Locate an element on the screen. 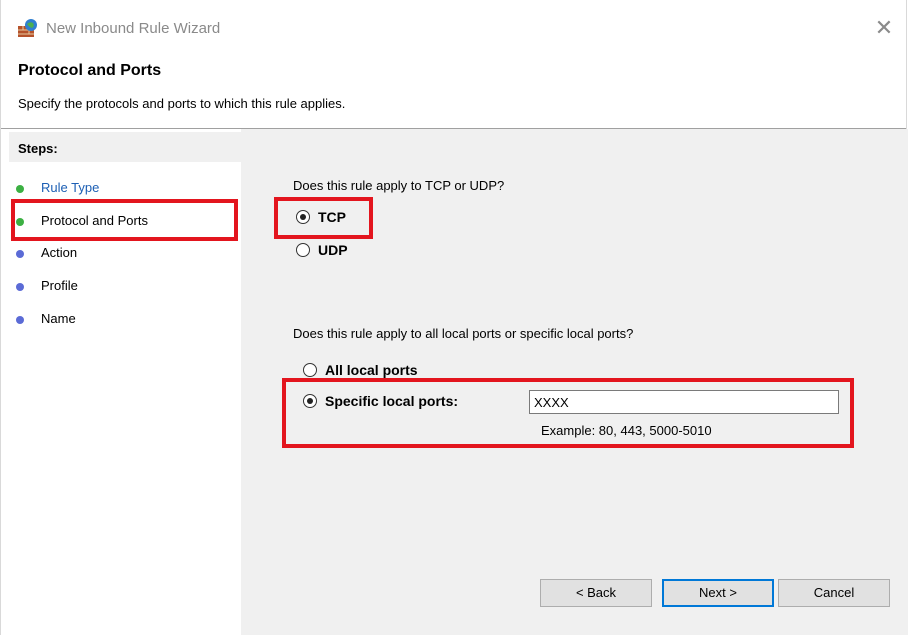 The image size is (908, 635). specific-ports-input is located at coordinates (684, 402).